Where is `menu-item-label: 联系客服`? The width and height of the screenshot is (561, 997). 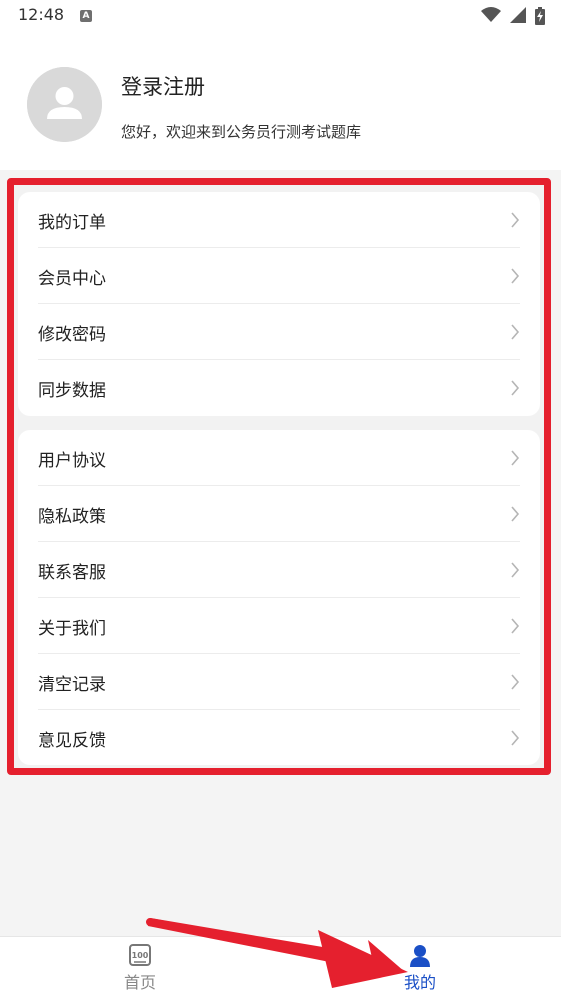
menu-item-label: 联系客服 is located at coordinates (72, 573).